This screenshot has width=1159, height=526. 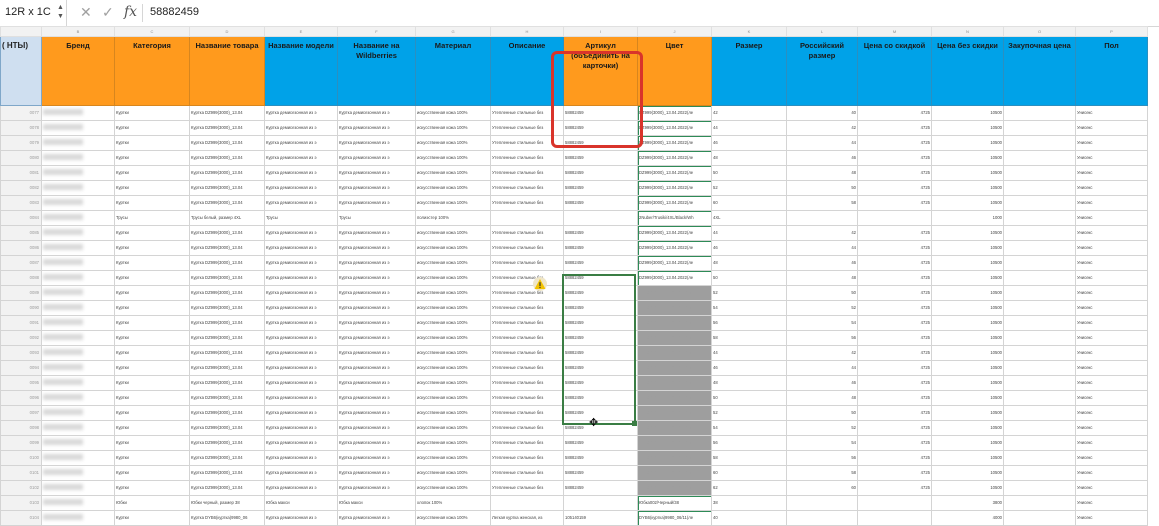 What do you see at coordinates (894, 31) in the screenshot?
I see `column-letter: M` at bounding box center [894, 31].